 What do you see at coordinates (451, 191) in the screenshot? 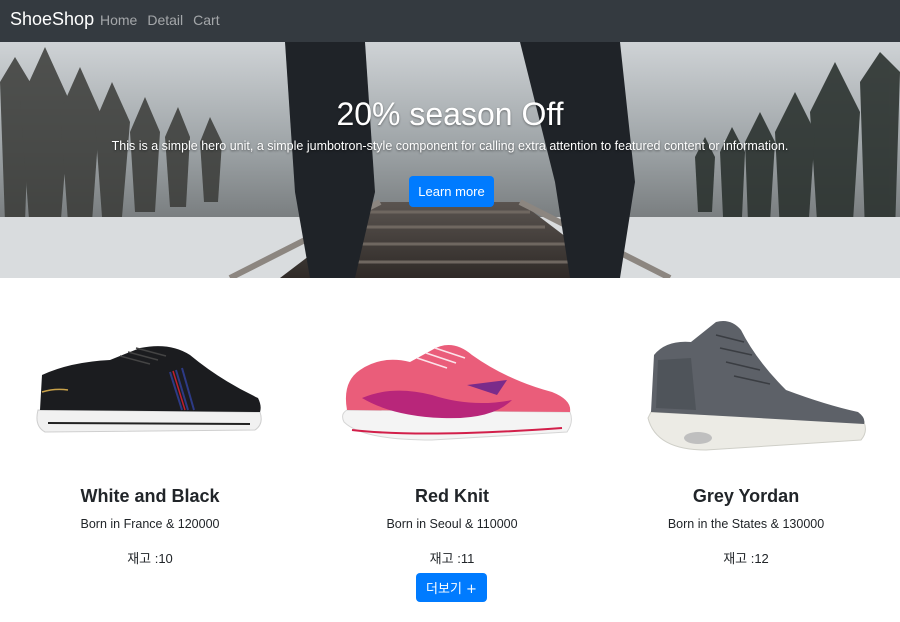
I see `learn-more-button: Learn more` at bounding box center [451, 191].